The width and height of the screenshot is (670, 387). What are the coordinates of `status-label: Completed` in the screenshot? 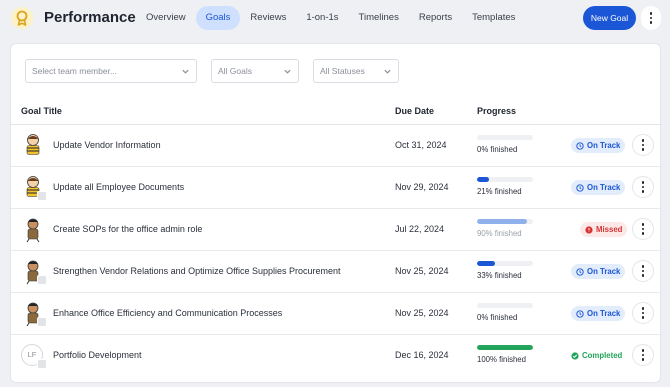 It's located at (602, 355).